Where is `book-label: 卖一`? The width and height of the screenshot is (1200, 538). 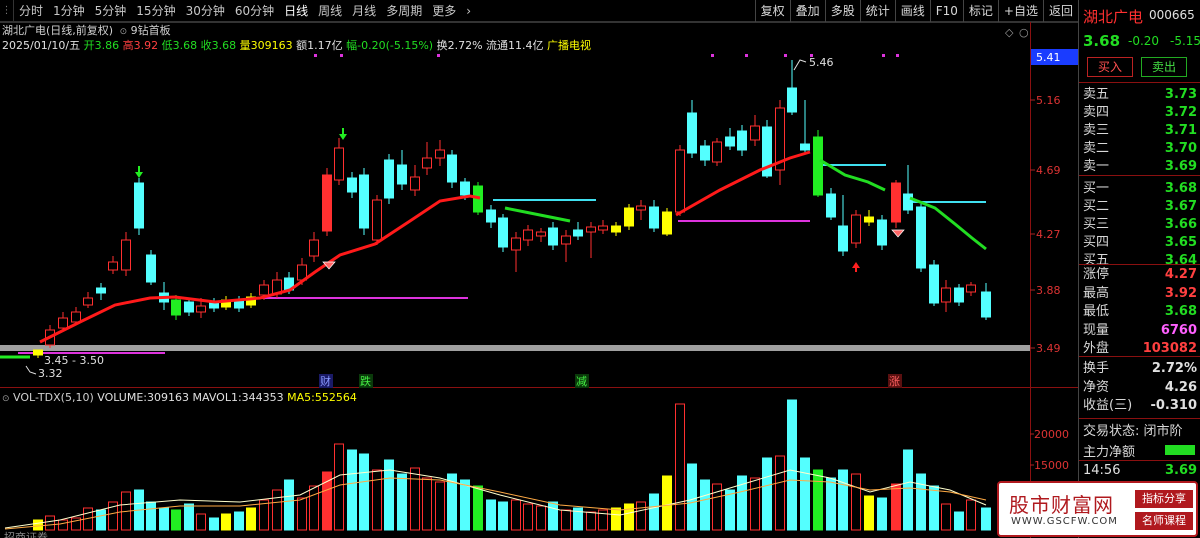 book-label: 卖一 is located at coordinates (1096, 166).